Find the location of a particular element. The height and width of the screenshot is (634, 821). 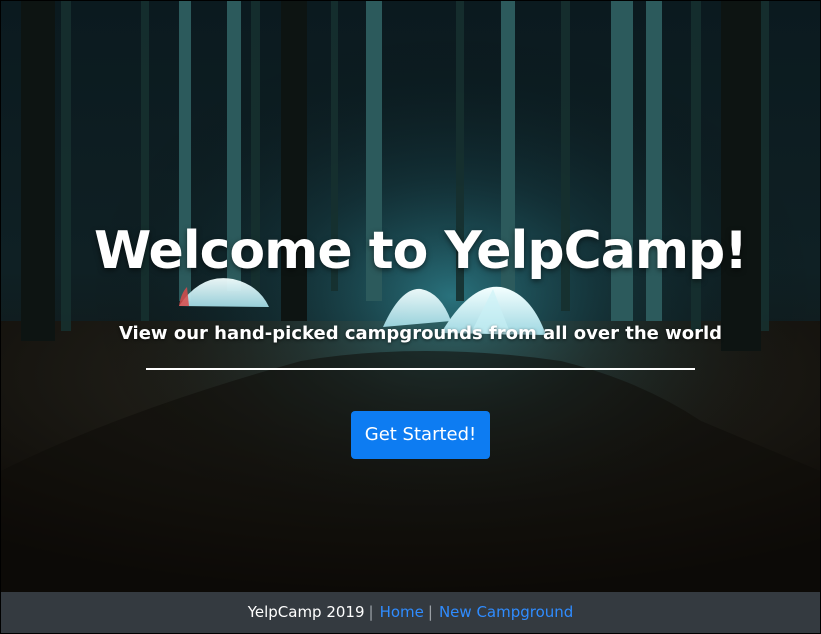

get-started-button: Get Started! is located at coordinates (420, 435).